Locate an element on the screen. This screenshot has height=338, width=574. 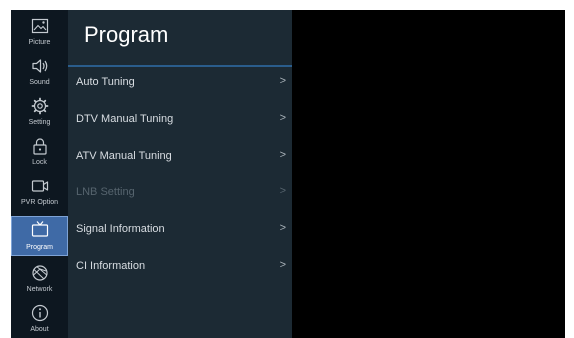
menu-item-dtv-manual-tuning: DTV Manual Tuning > is located at coordinates (180, 121).